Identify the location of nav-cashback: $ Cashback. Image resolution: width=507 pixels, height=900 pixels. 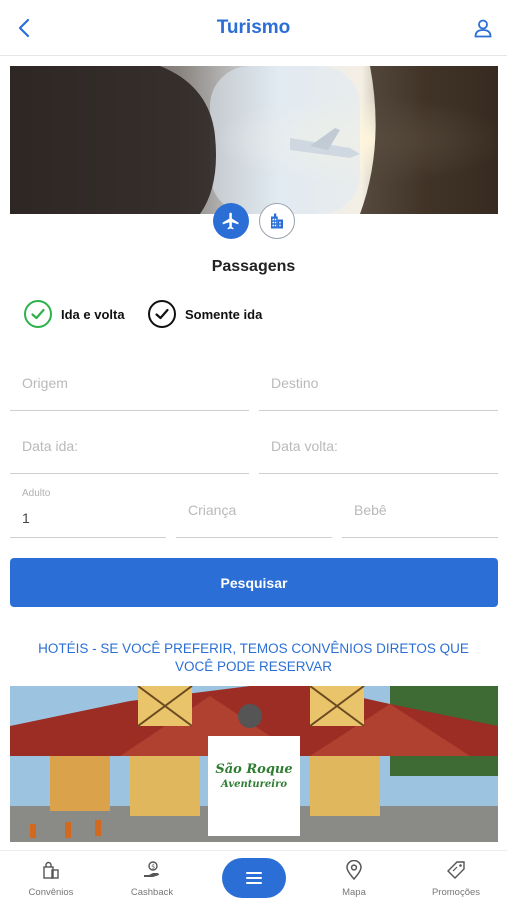
(152, 878).